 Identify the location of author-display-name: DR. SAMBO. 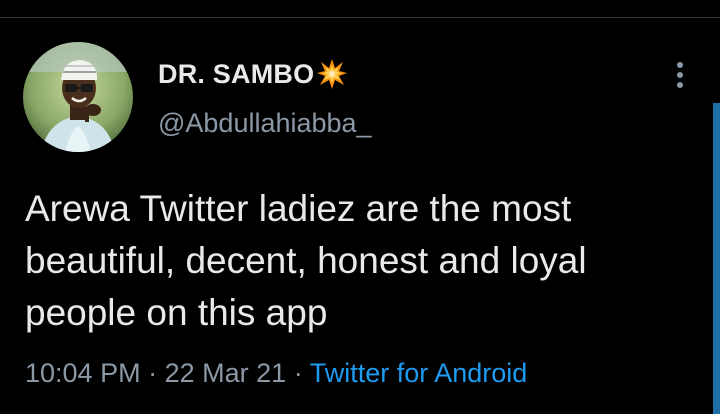
(253, 74).